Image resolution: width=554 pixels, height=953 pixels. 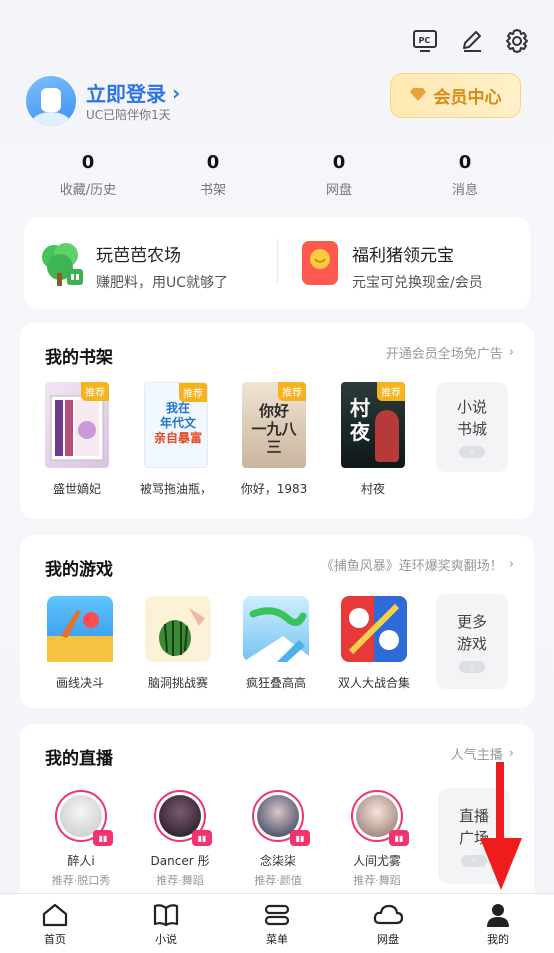 I want to click on book-item: 村夜 推荐 村夜, so click(x=373, y=439).